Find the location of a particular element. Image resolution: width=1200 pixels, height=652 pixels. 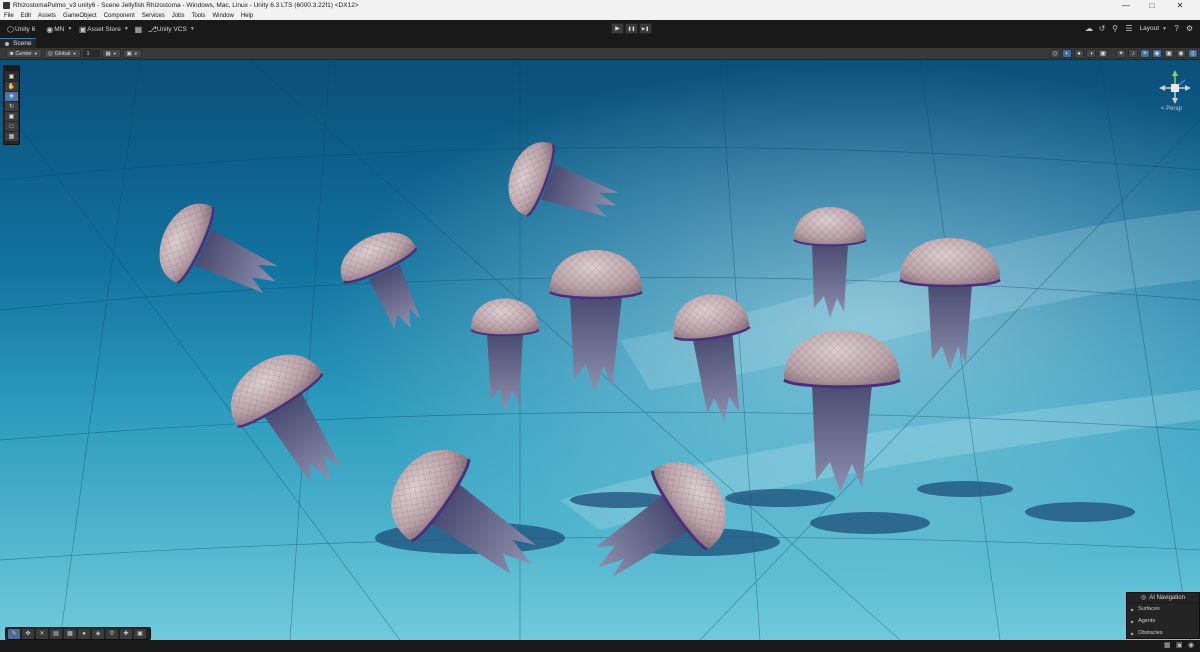

pause-button: ❚❚ is located at coordinates (631, 28).